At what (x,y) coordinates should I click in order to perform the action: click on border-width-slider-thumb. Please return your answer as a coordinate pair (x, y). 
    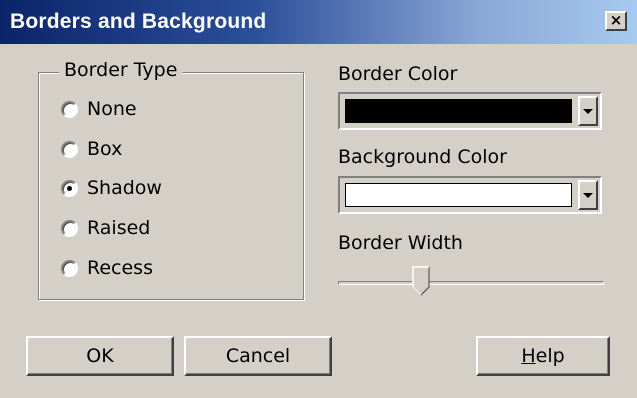
    Looking at the image, I should click on (421, 281).